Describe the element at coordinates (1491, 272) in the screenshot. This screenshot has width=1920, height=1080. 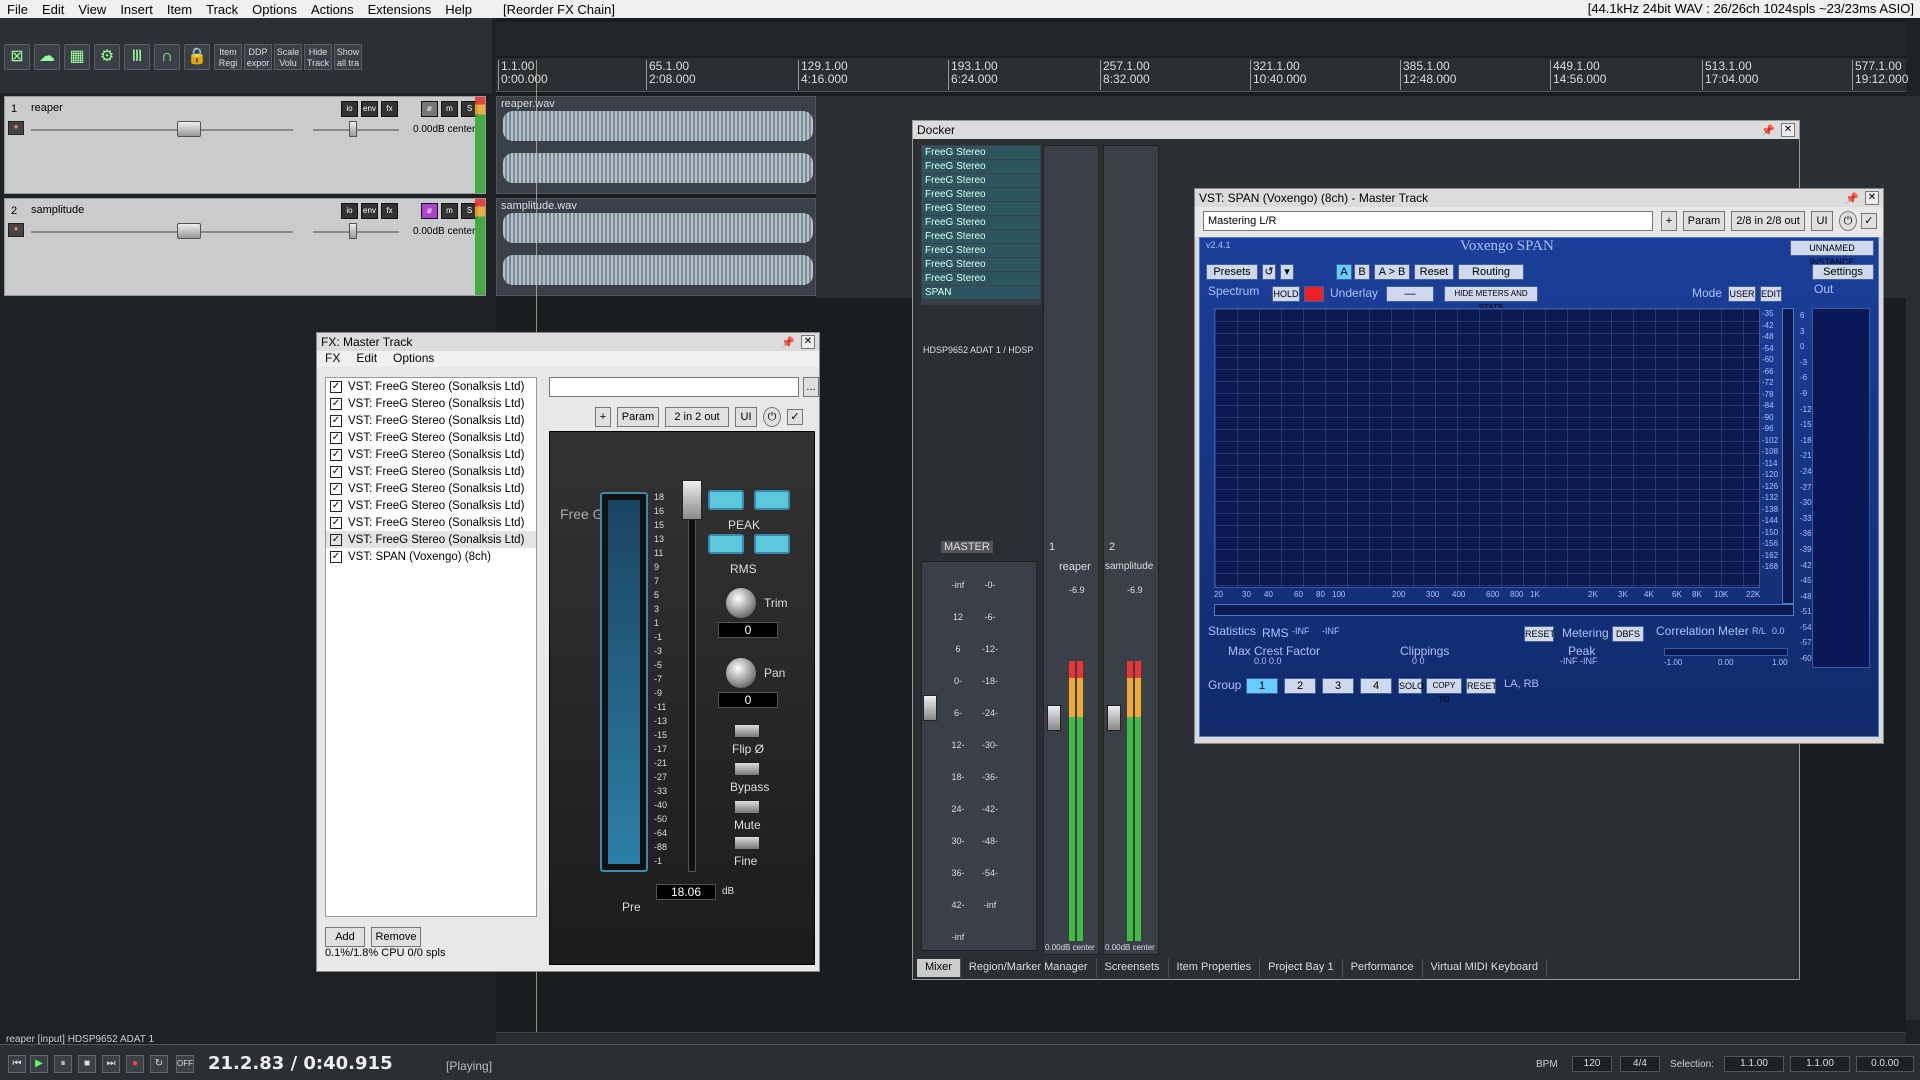
I see `span-routing-button: Routing` at that location.